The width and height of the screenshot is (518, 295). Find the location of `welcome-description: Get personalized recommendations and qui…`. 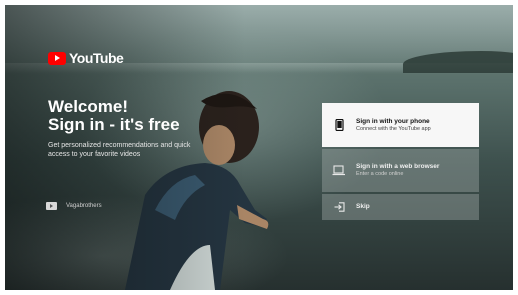

welcome-description: Get personalized recommendations and qui… is located at coordinates (119, 150).